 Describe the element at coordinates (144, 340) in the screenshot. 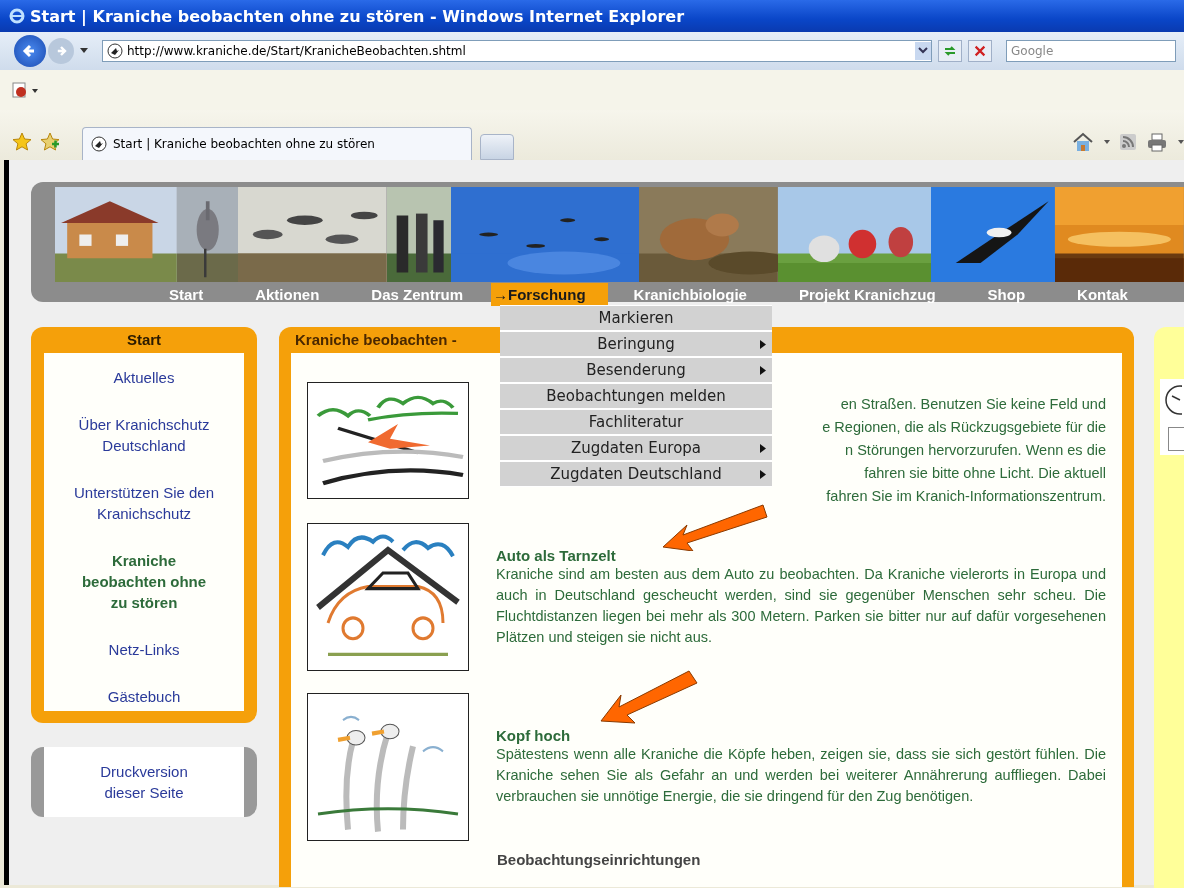

I see `sidebar-title: Start` at that location.